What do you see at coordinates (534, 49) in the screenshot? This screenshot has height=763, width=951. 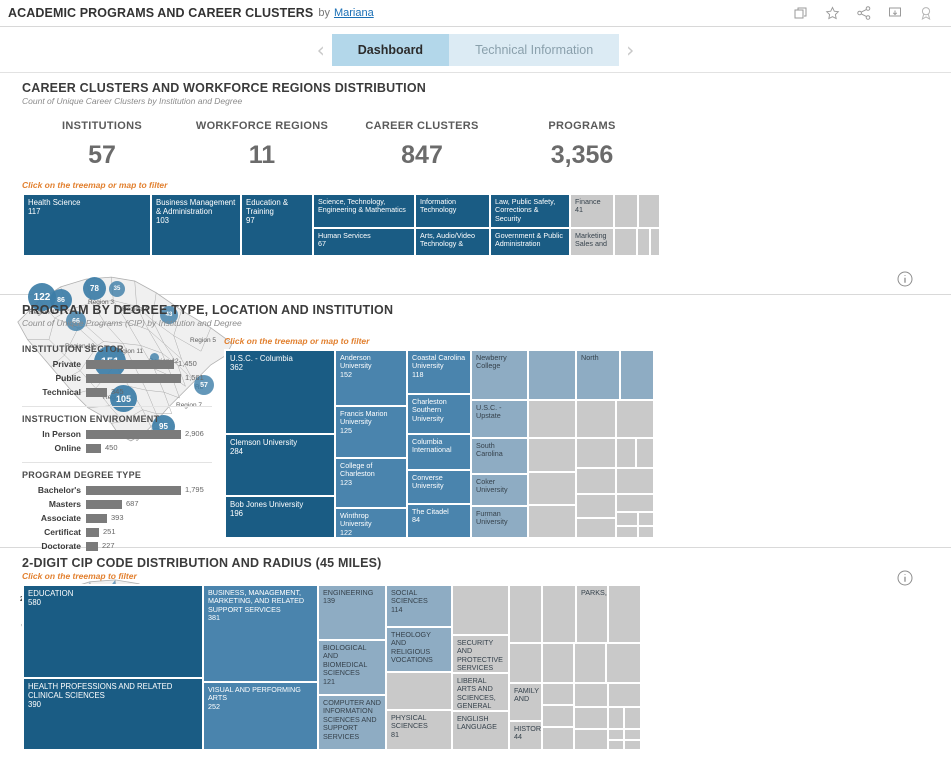 I see `tab-technical-information: Technical Information` at bounding box center [534, 49].